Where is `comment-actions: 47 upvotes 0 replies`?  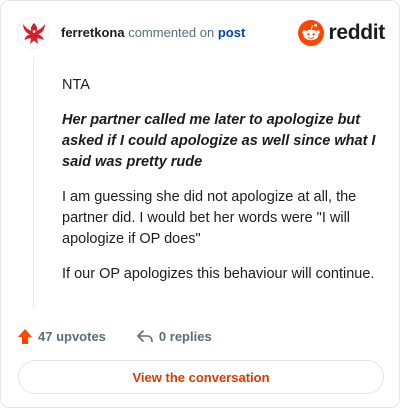 comment-actions: 47 upvotes 0 replies is located at coordinates (114, 336).